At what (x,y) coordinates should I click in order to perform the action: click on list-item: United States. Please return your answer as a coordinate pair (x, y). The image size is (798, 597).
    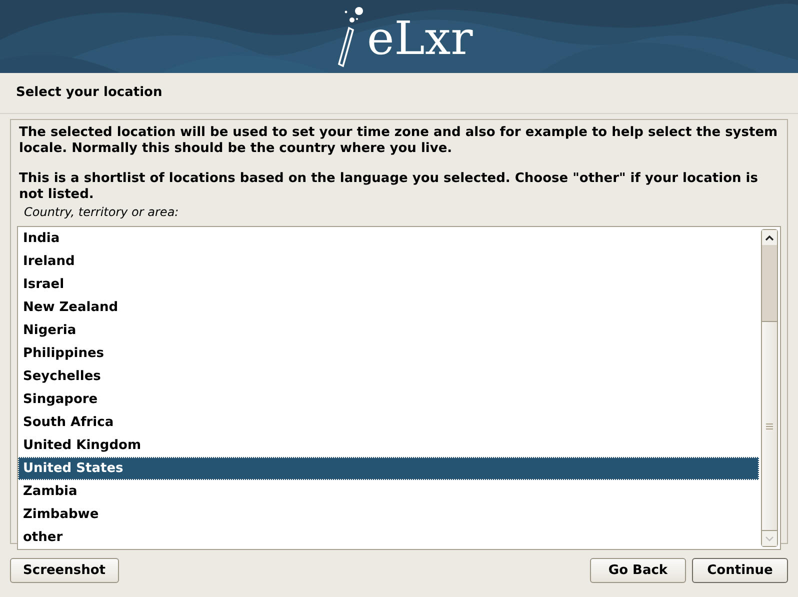
    Looking at the image, I should click on (388, 468).